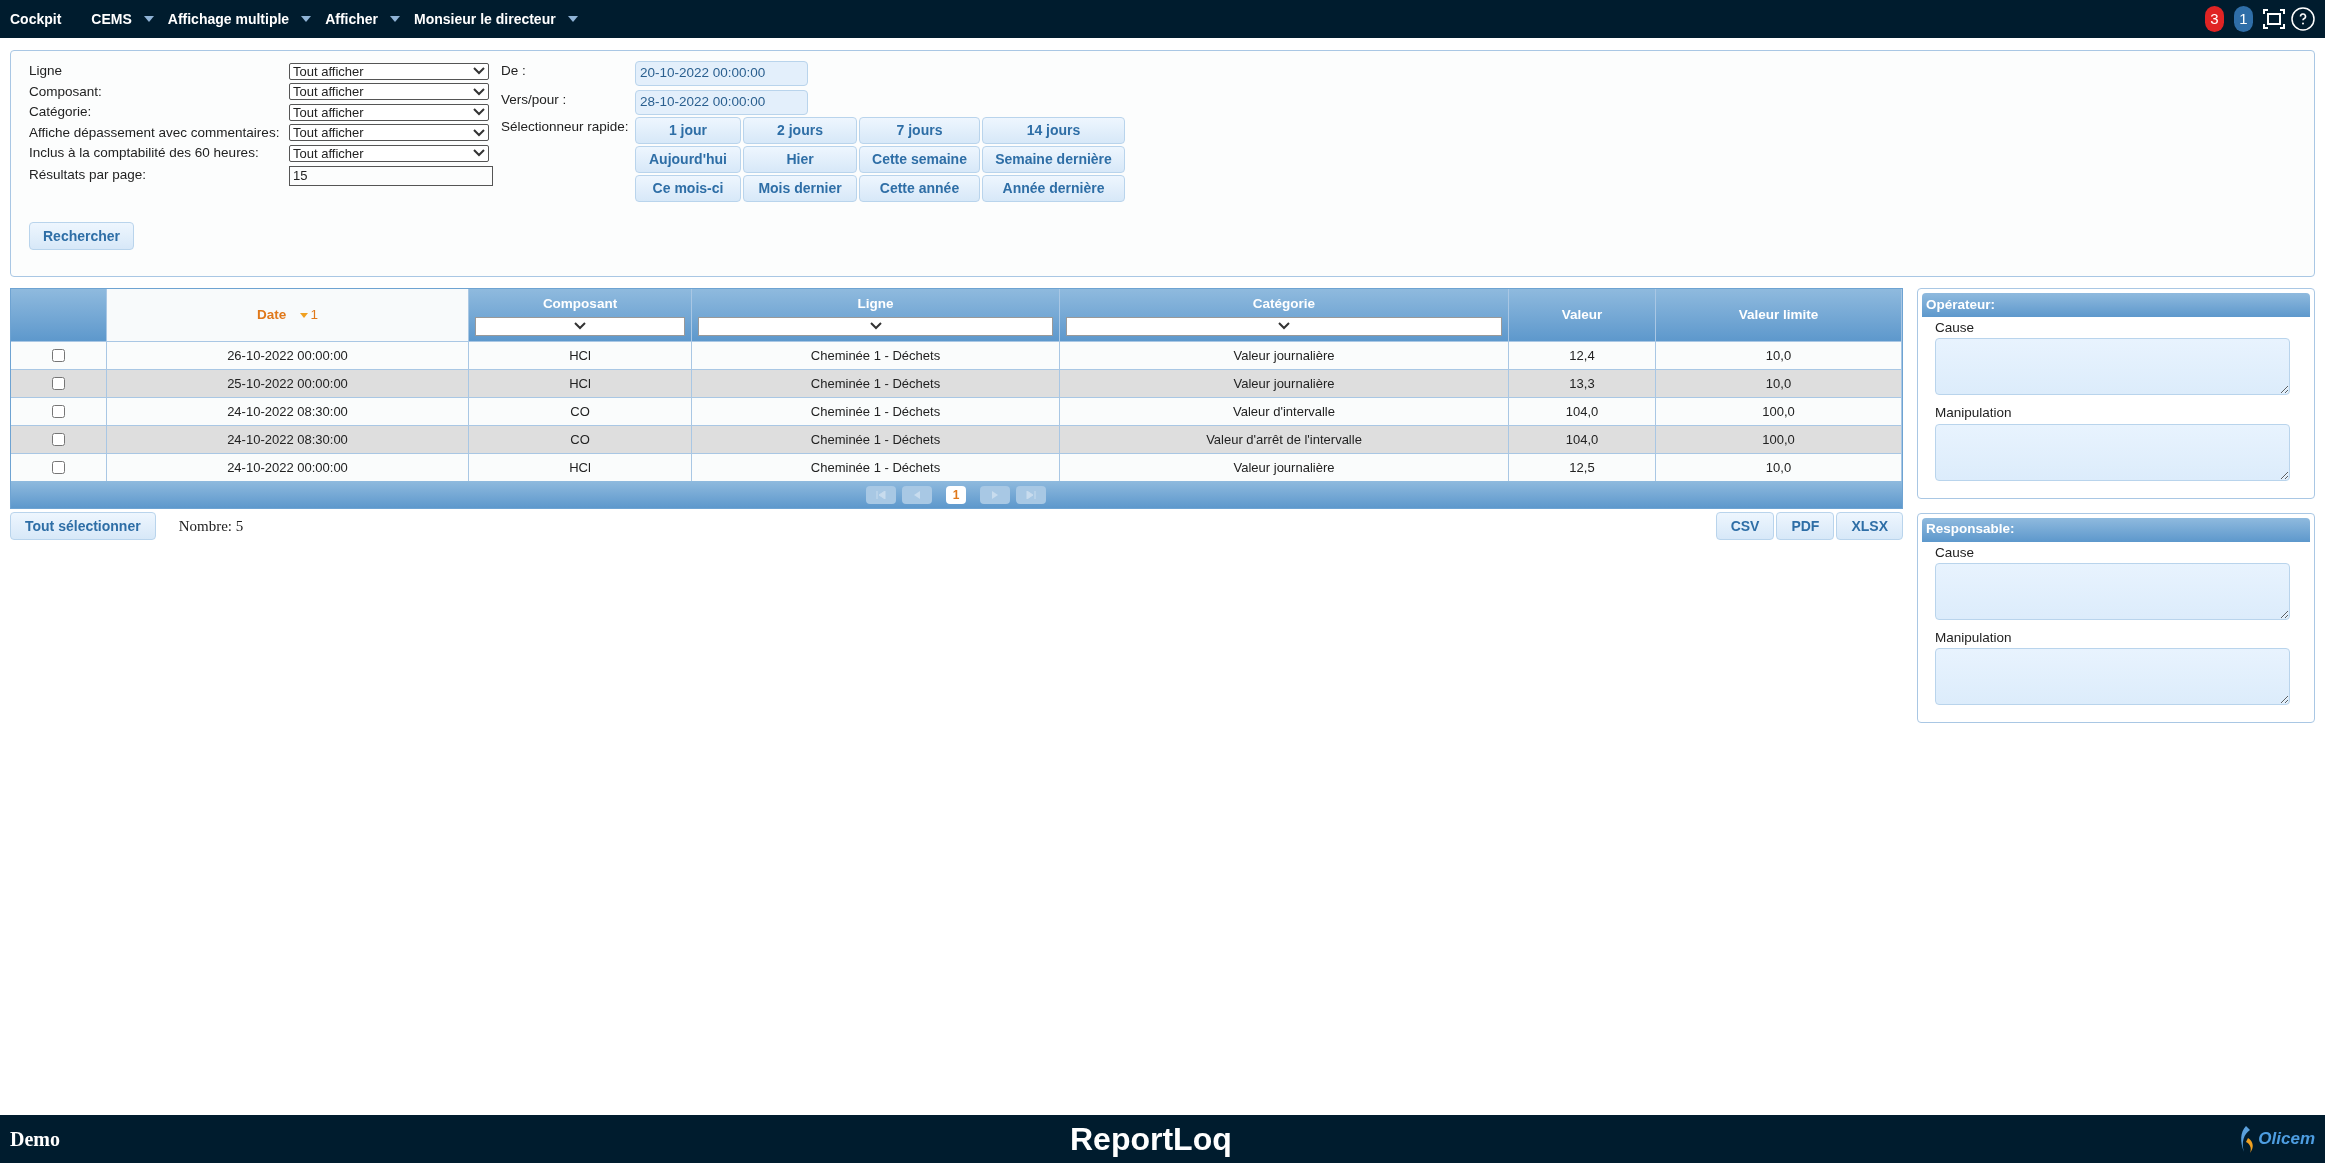 The width and height of the screenshot is (2325, 1163). What do you see at coordinates (288, 315) in the screenshot?
I see `column-header: Date 1` at bounding box center [288, 315].